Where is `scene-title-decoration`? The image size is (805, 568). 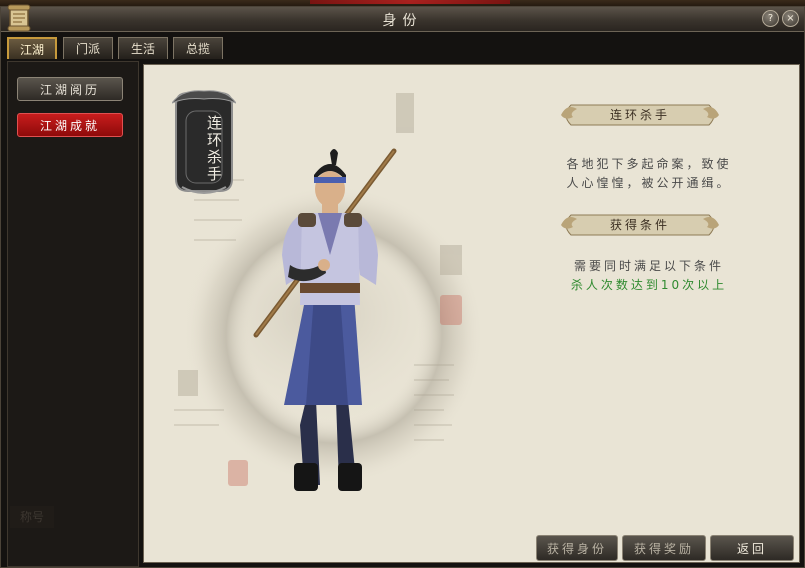 scene-title-decoration is located at coordinates (410, 2).